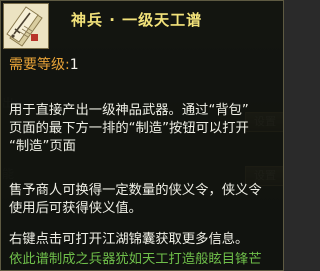 The width and height of the screenshot is (320, 271). Describe the element at coordinates (135, 259) in the screenshot. I see `item-lore: 依此谱制成之兵器犹如天工打造般眩目锋芒` at that location.